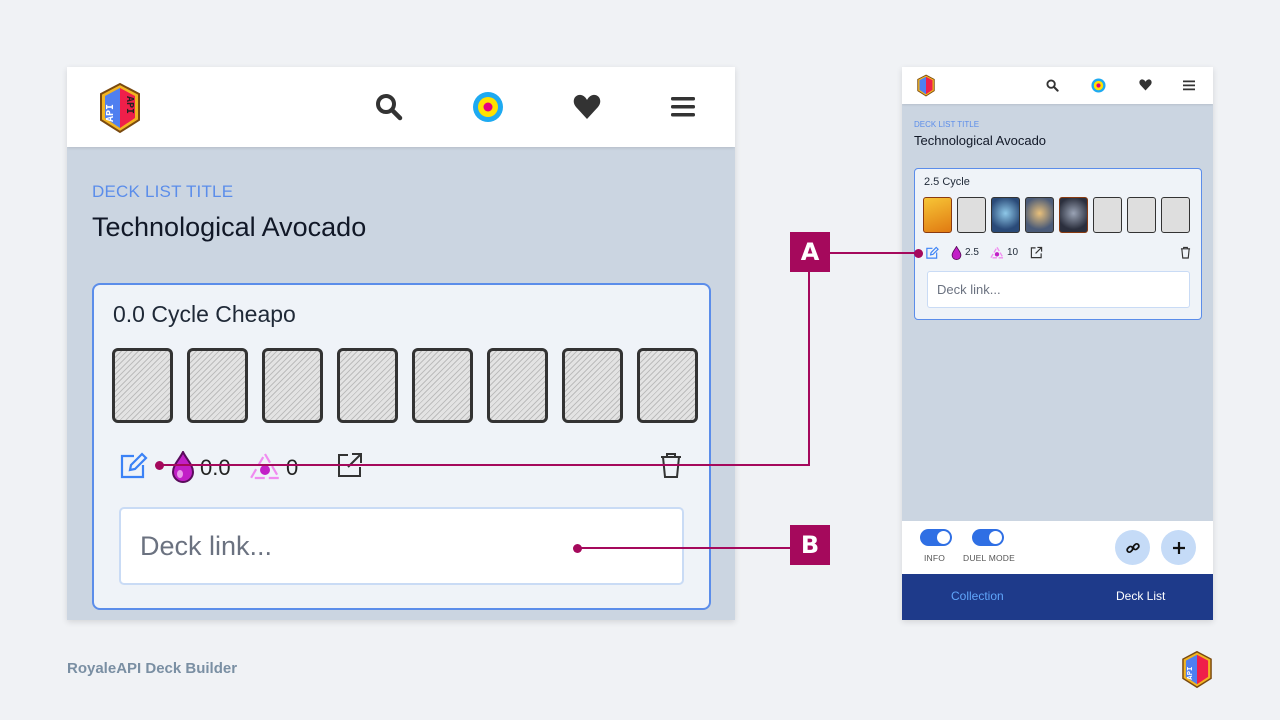  I want to click on tab-collection: Collection, so click(977, 596).